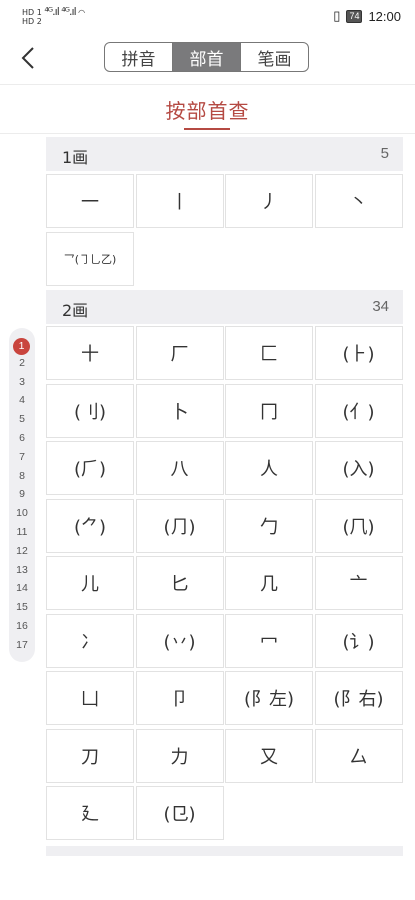 This screenshot has height=900, width=415. I want to click on radical-cell: (⺇), so click(358, 525).